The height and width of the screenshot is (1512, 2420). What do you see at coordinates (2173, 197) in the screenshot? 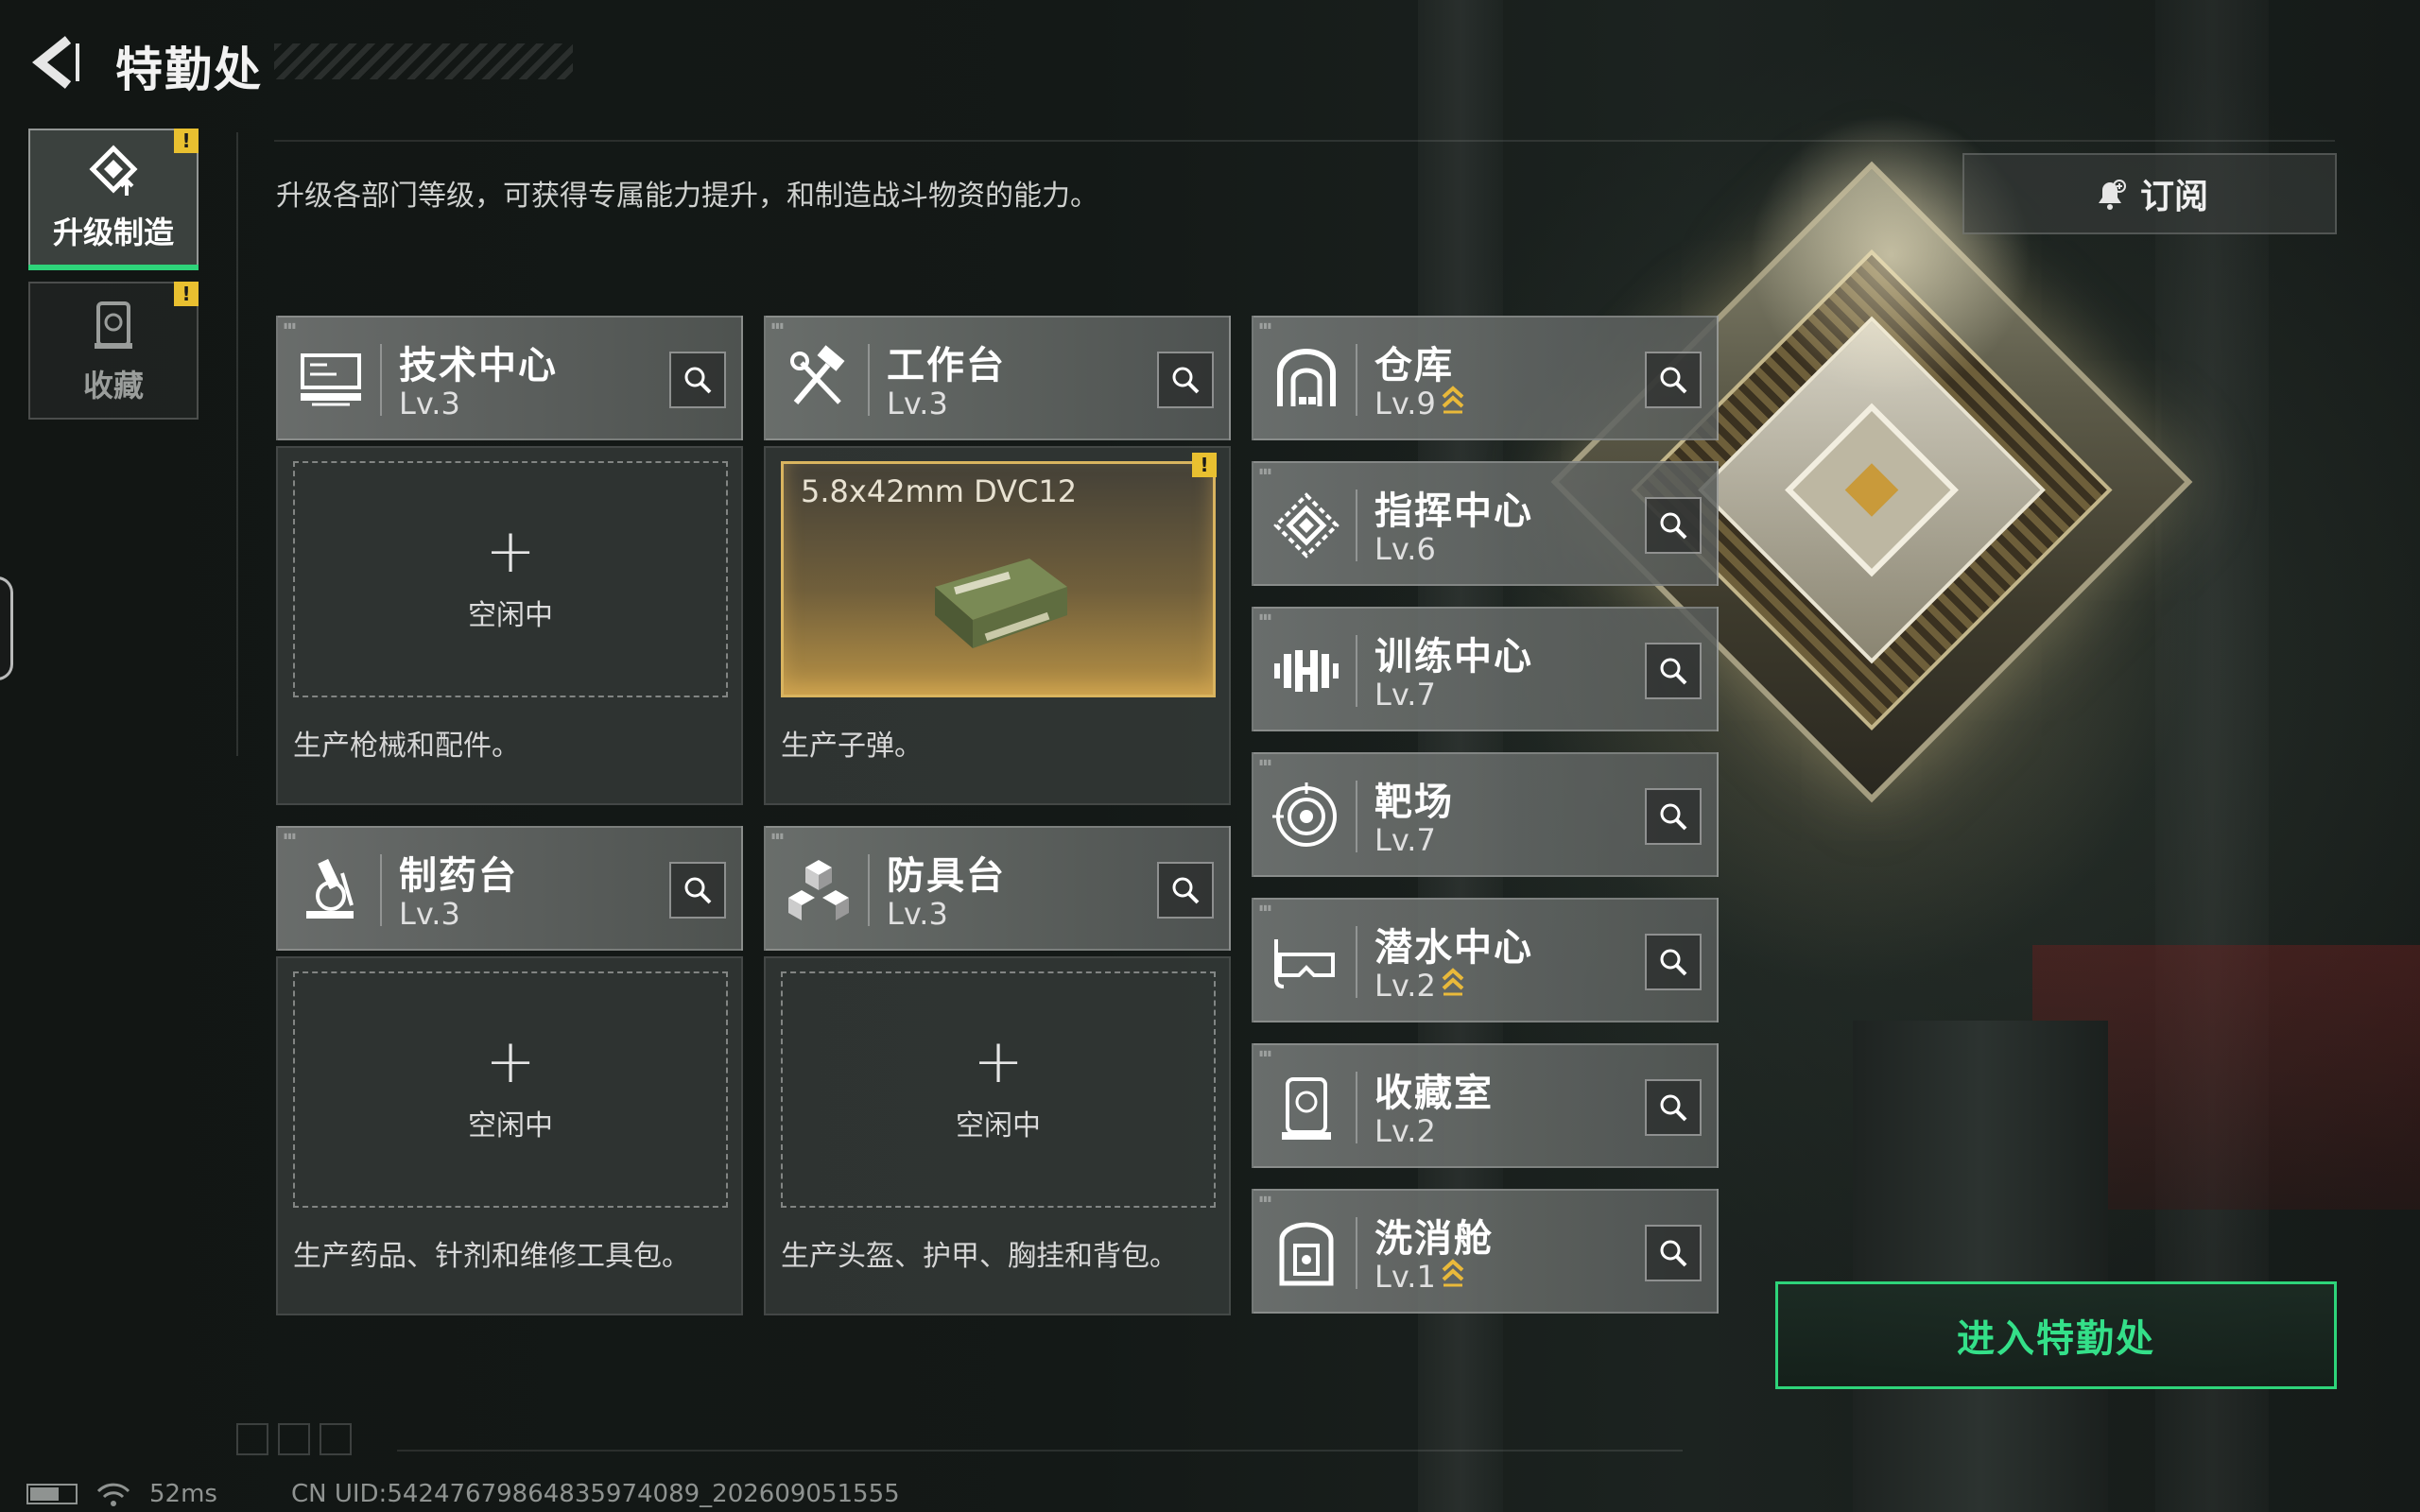
I see `subscribe-label: 订阅` at bounding box center [2173, 197].